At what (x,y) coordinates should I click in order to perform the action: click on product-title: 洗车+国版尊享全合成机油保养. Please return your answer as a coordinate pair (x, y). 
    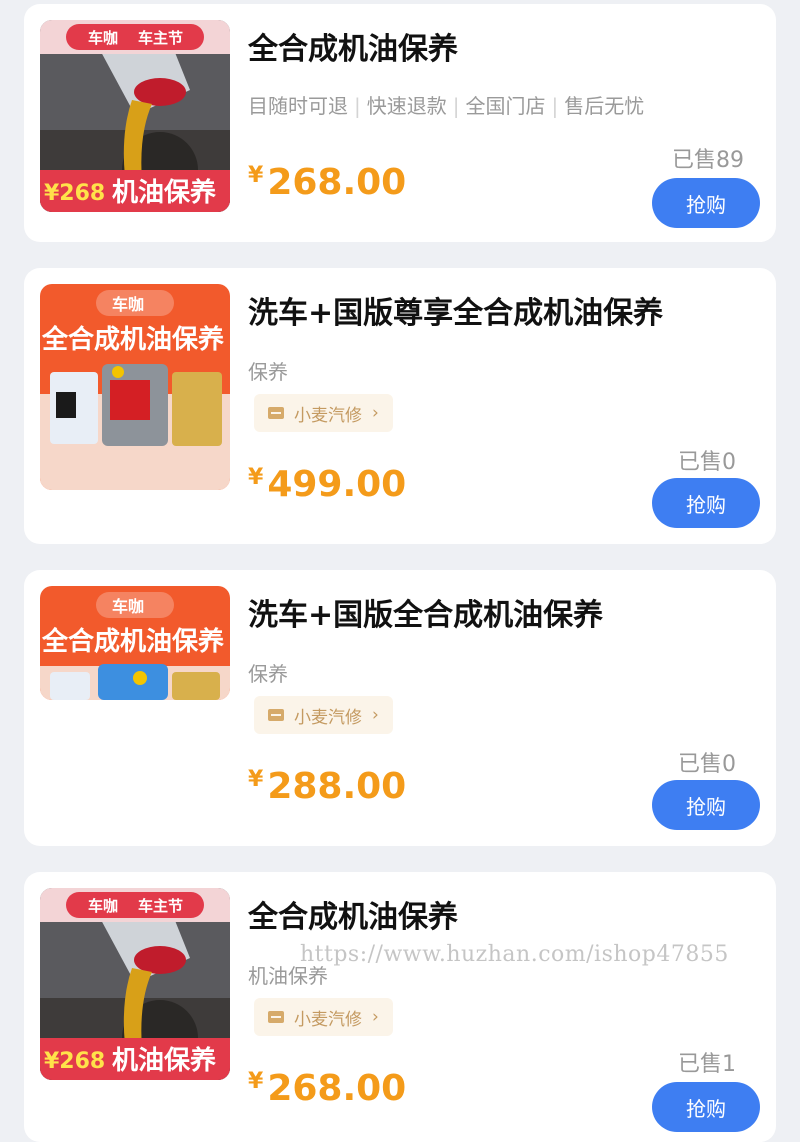
    Looking at the image, I should click on (456, 313).